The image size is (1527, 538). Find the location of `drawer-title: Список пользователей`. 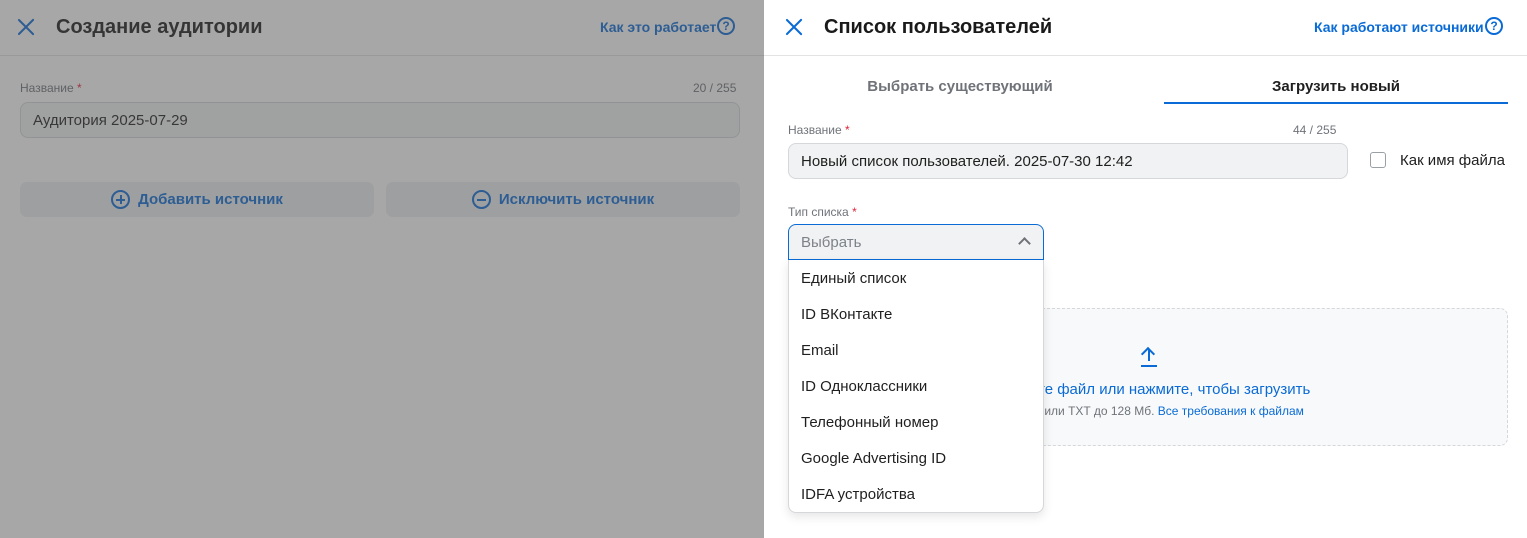

drawer-title: Список пользователей is located at coordinates (938, 27).